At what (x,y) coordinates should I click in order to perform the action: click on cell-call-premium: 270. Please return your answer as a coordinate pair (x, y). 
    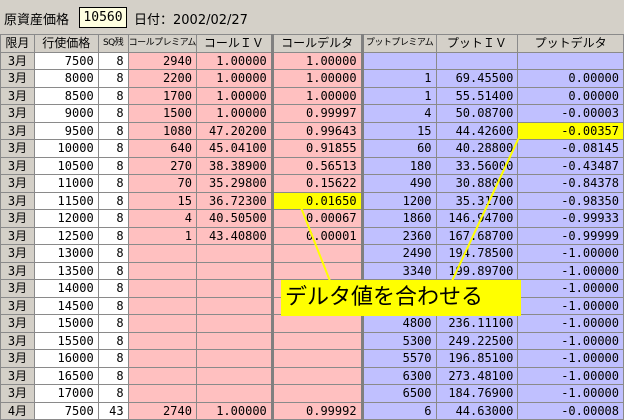
    Looking at the image, I should click on (162, 165).